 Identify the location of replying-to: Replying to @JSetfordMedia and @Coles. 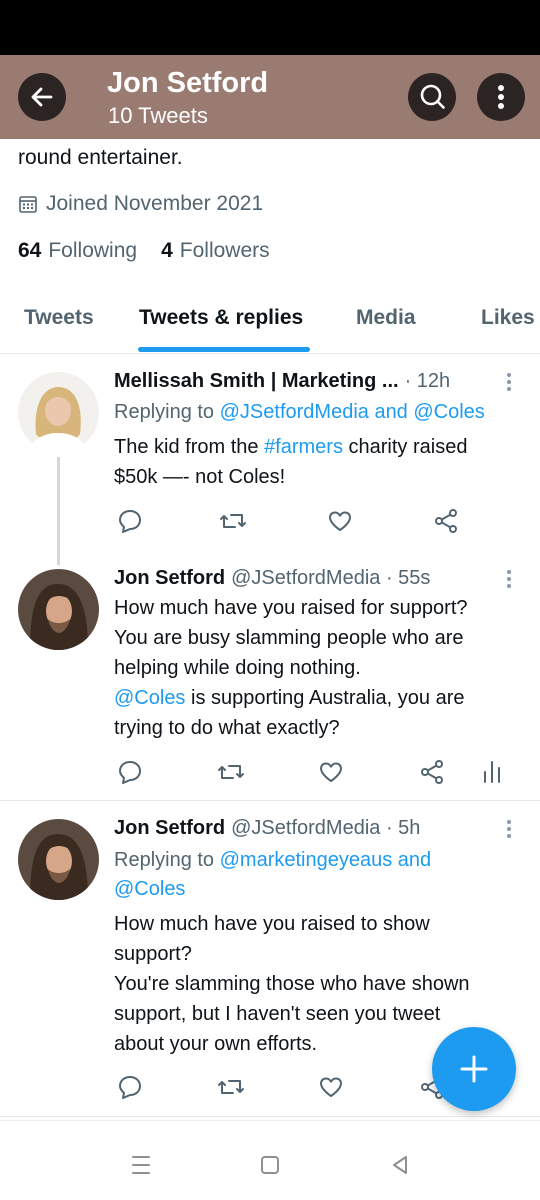
(299, 412).